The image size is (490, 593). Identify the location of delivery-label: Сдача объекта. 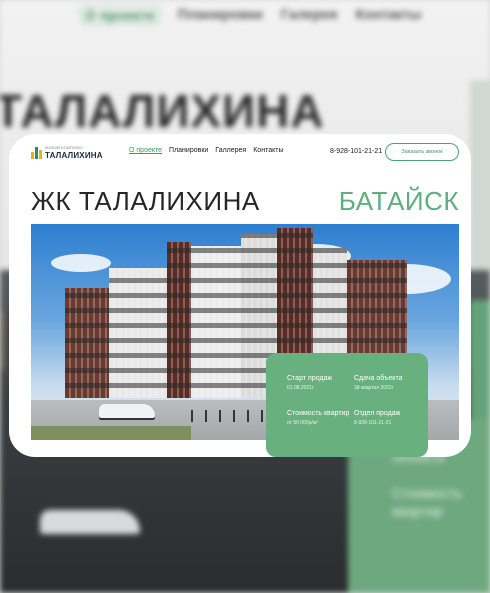
(378, 378).